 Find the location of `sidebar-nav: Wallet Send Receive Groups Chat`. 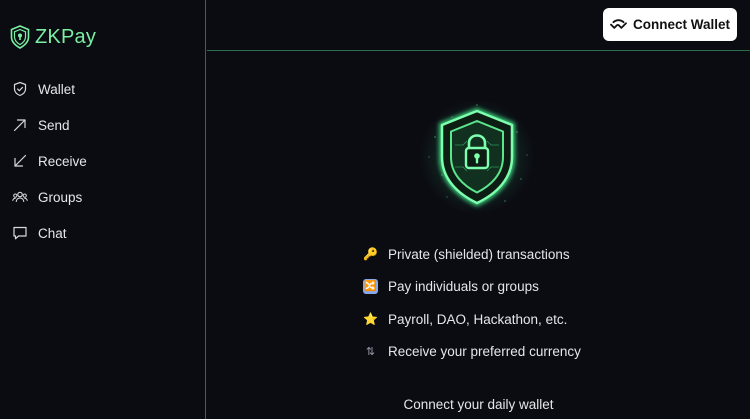

sidebar-nav: Wallet Send Receive Groups Chat is located at coordinates (102, 161).